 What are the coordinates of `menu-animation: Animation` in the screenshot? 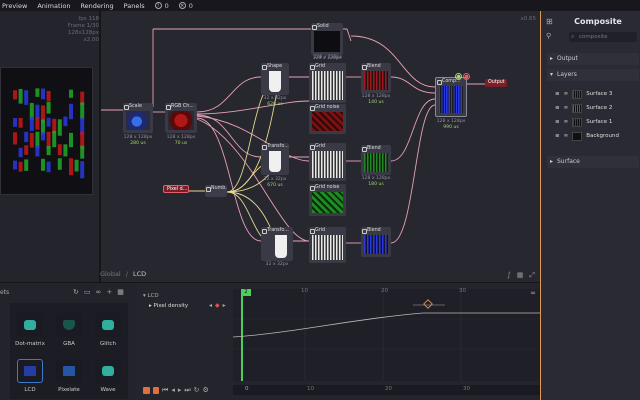 It's located at (53, 6).